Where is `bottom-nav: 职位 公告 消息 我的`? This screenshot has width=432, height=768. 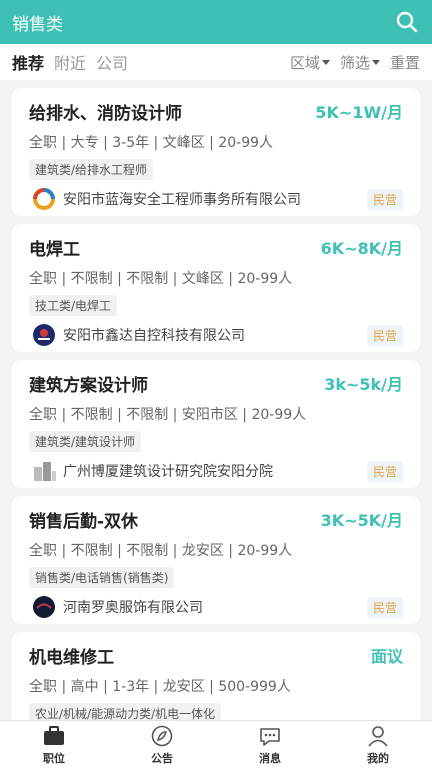 bottom-nav: 职位 公告 消息 我的 is located at coordinates (216, 744).